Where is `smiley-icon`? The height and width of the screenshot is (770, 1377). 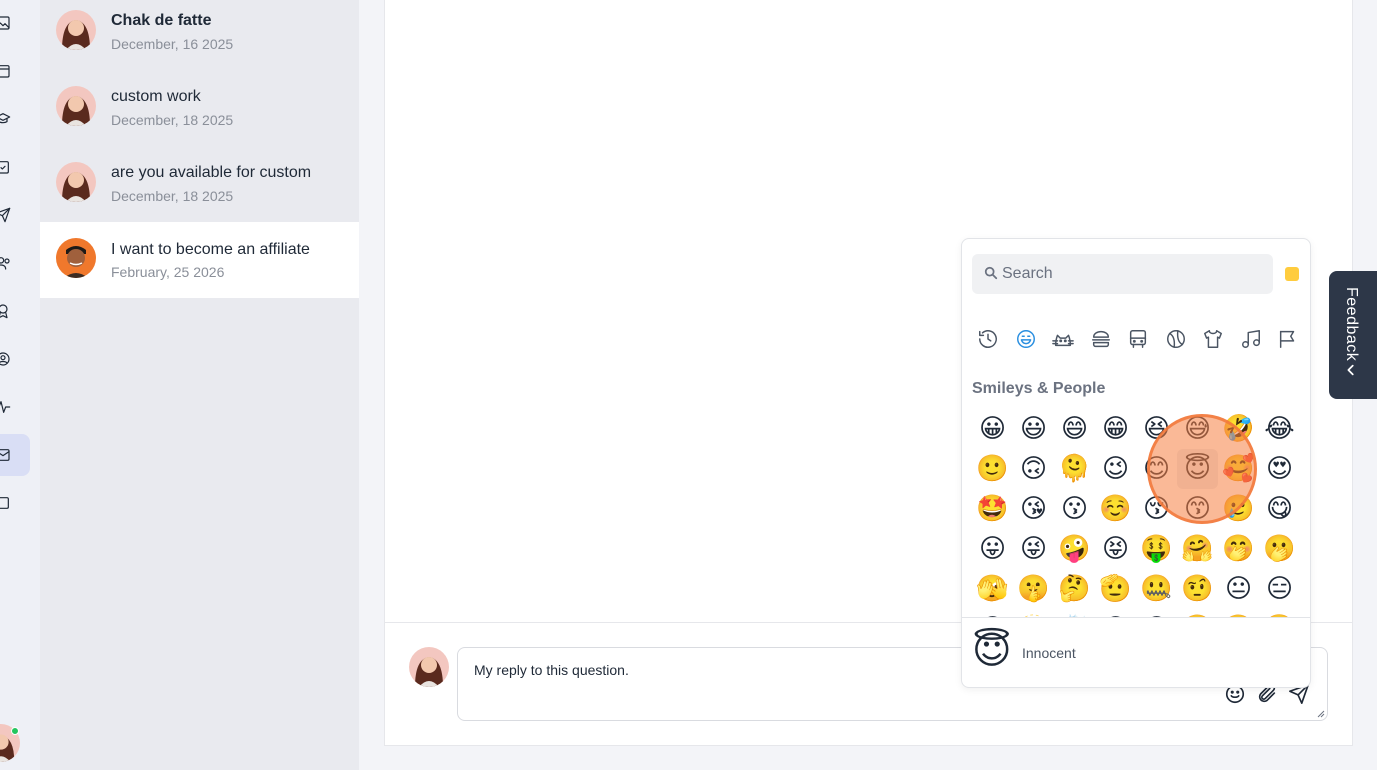
smiley-icon is located at coordinates (1026, 339).